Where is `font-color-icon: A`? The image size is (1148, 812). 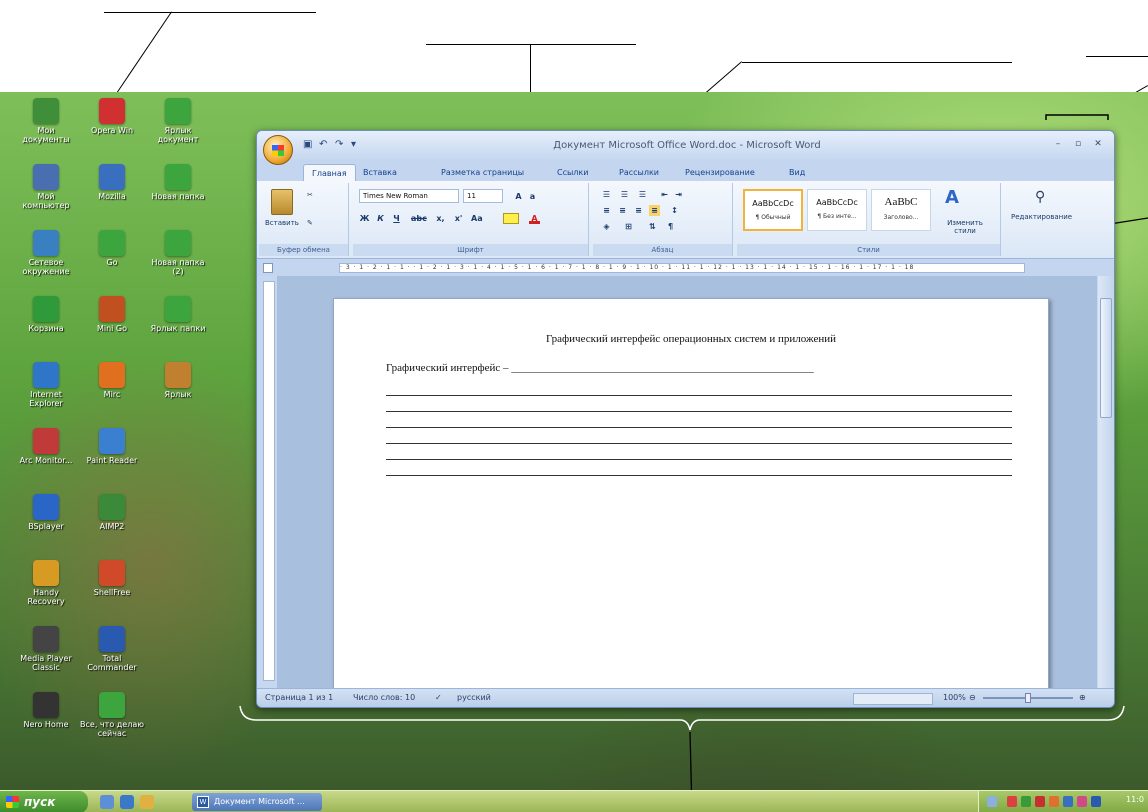 font-color-icon: A is located at coordinates (534, 218).